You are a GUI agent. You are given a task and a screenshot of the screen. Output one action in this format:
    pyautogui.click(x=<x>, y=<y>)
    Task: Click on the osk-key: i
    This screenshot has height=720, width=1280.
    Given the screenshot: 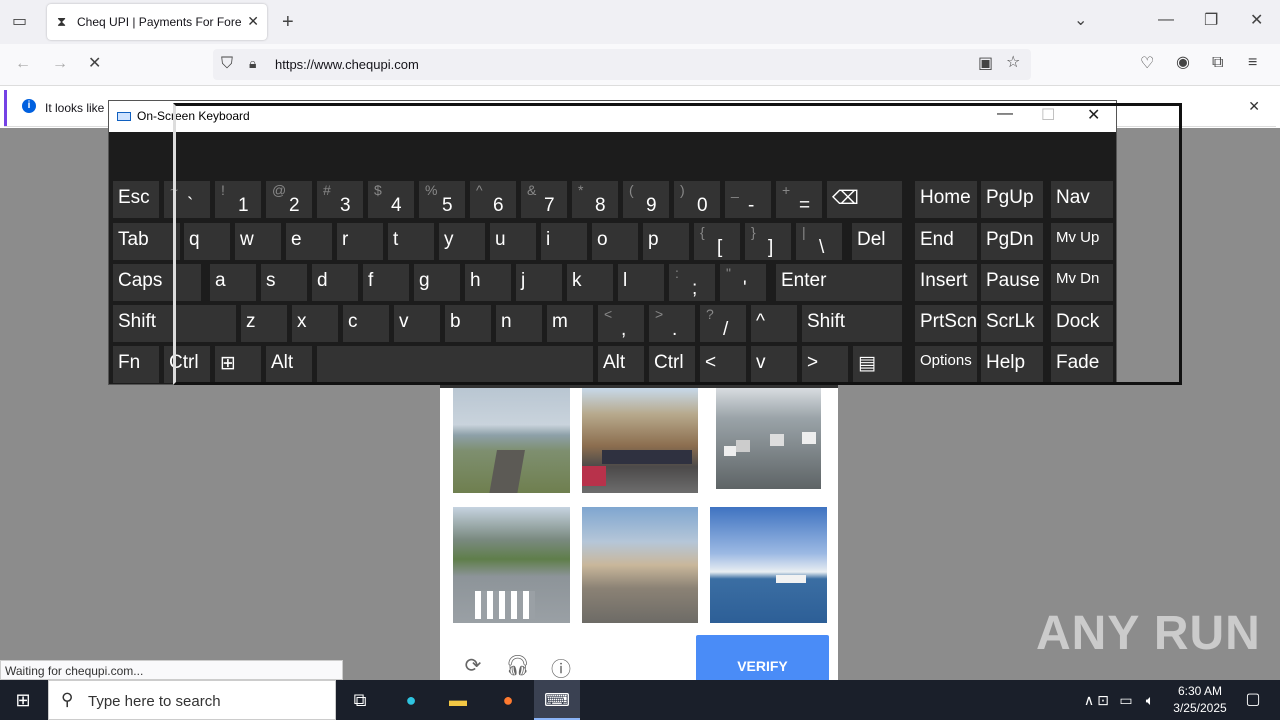 What is the action you would take?
    pyautogui.click(x=564, y=241)
    